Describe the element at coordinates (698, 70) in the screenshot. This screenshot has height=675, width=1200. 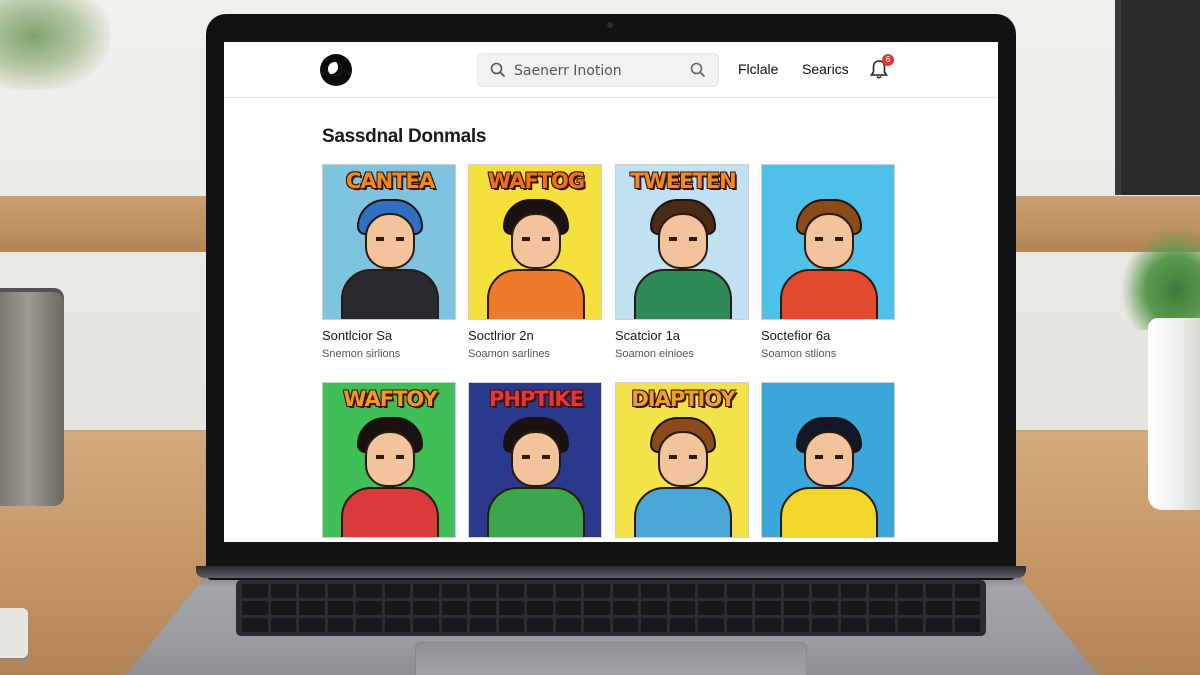
I see `search-submit-icon` at that location.